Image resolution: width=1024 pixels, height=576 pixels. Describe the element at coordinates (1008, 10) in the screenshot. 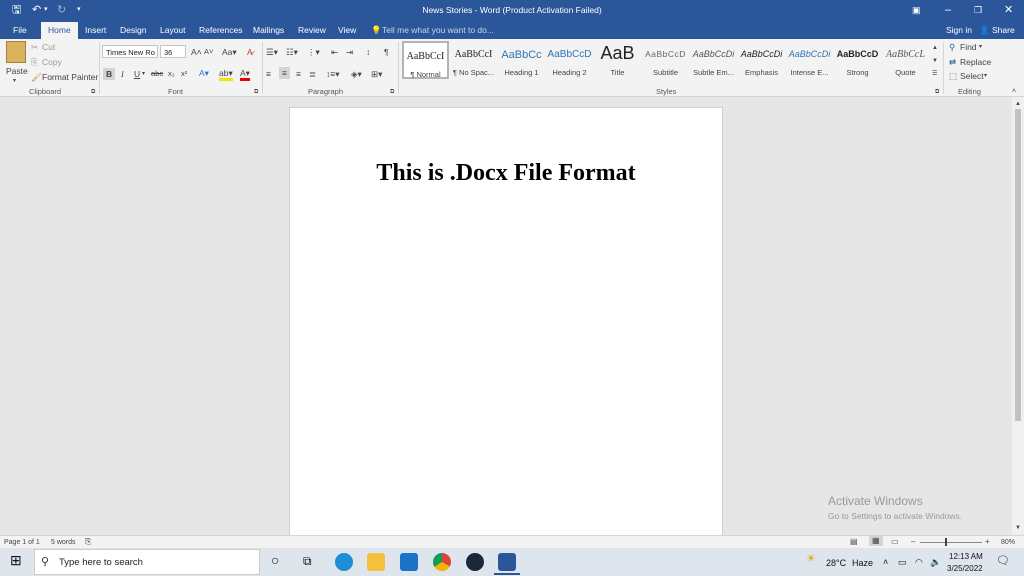

I see `close-icon: ✕` at that location.